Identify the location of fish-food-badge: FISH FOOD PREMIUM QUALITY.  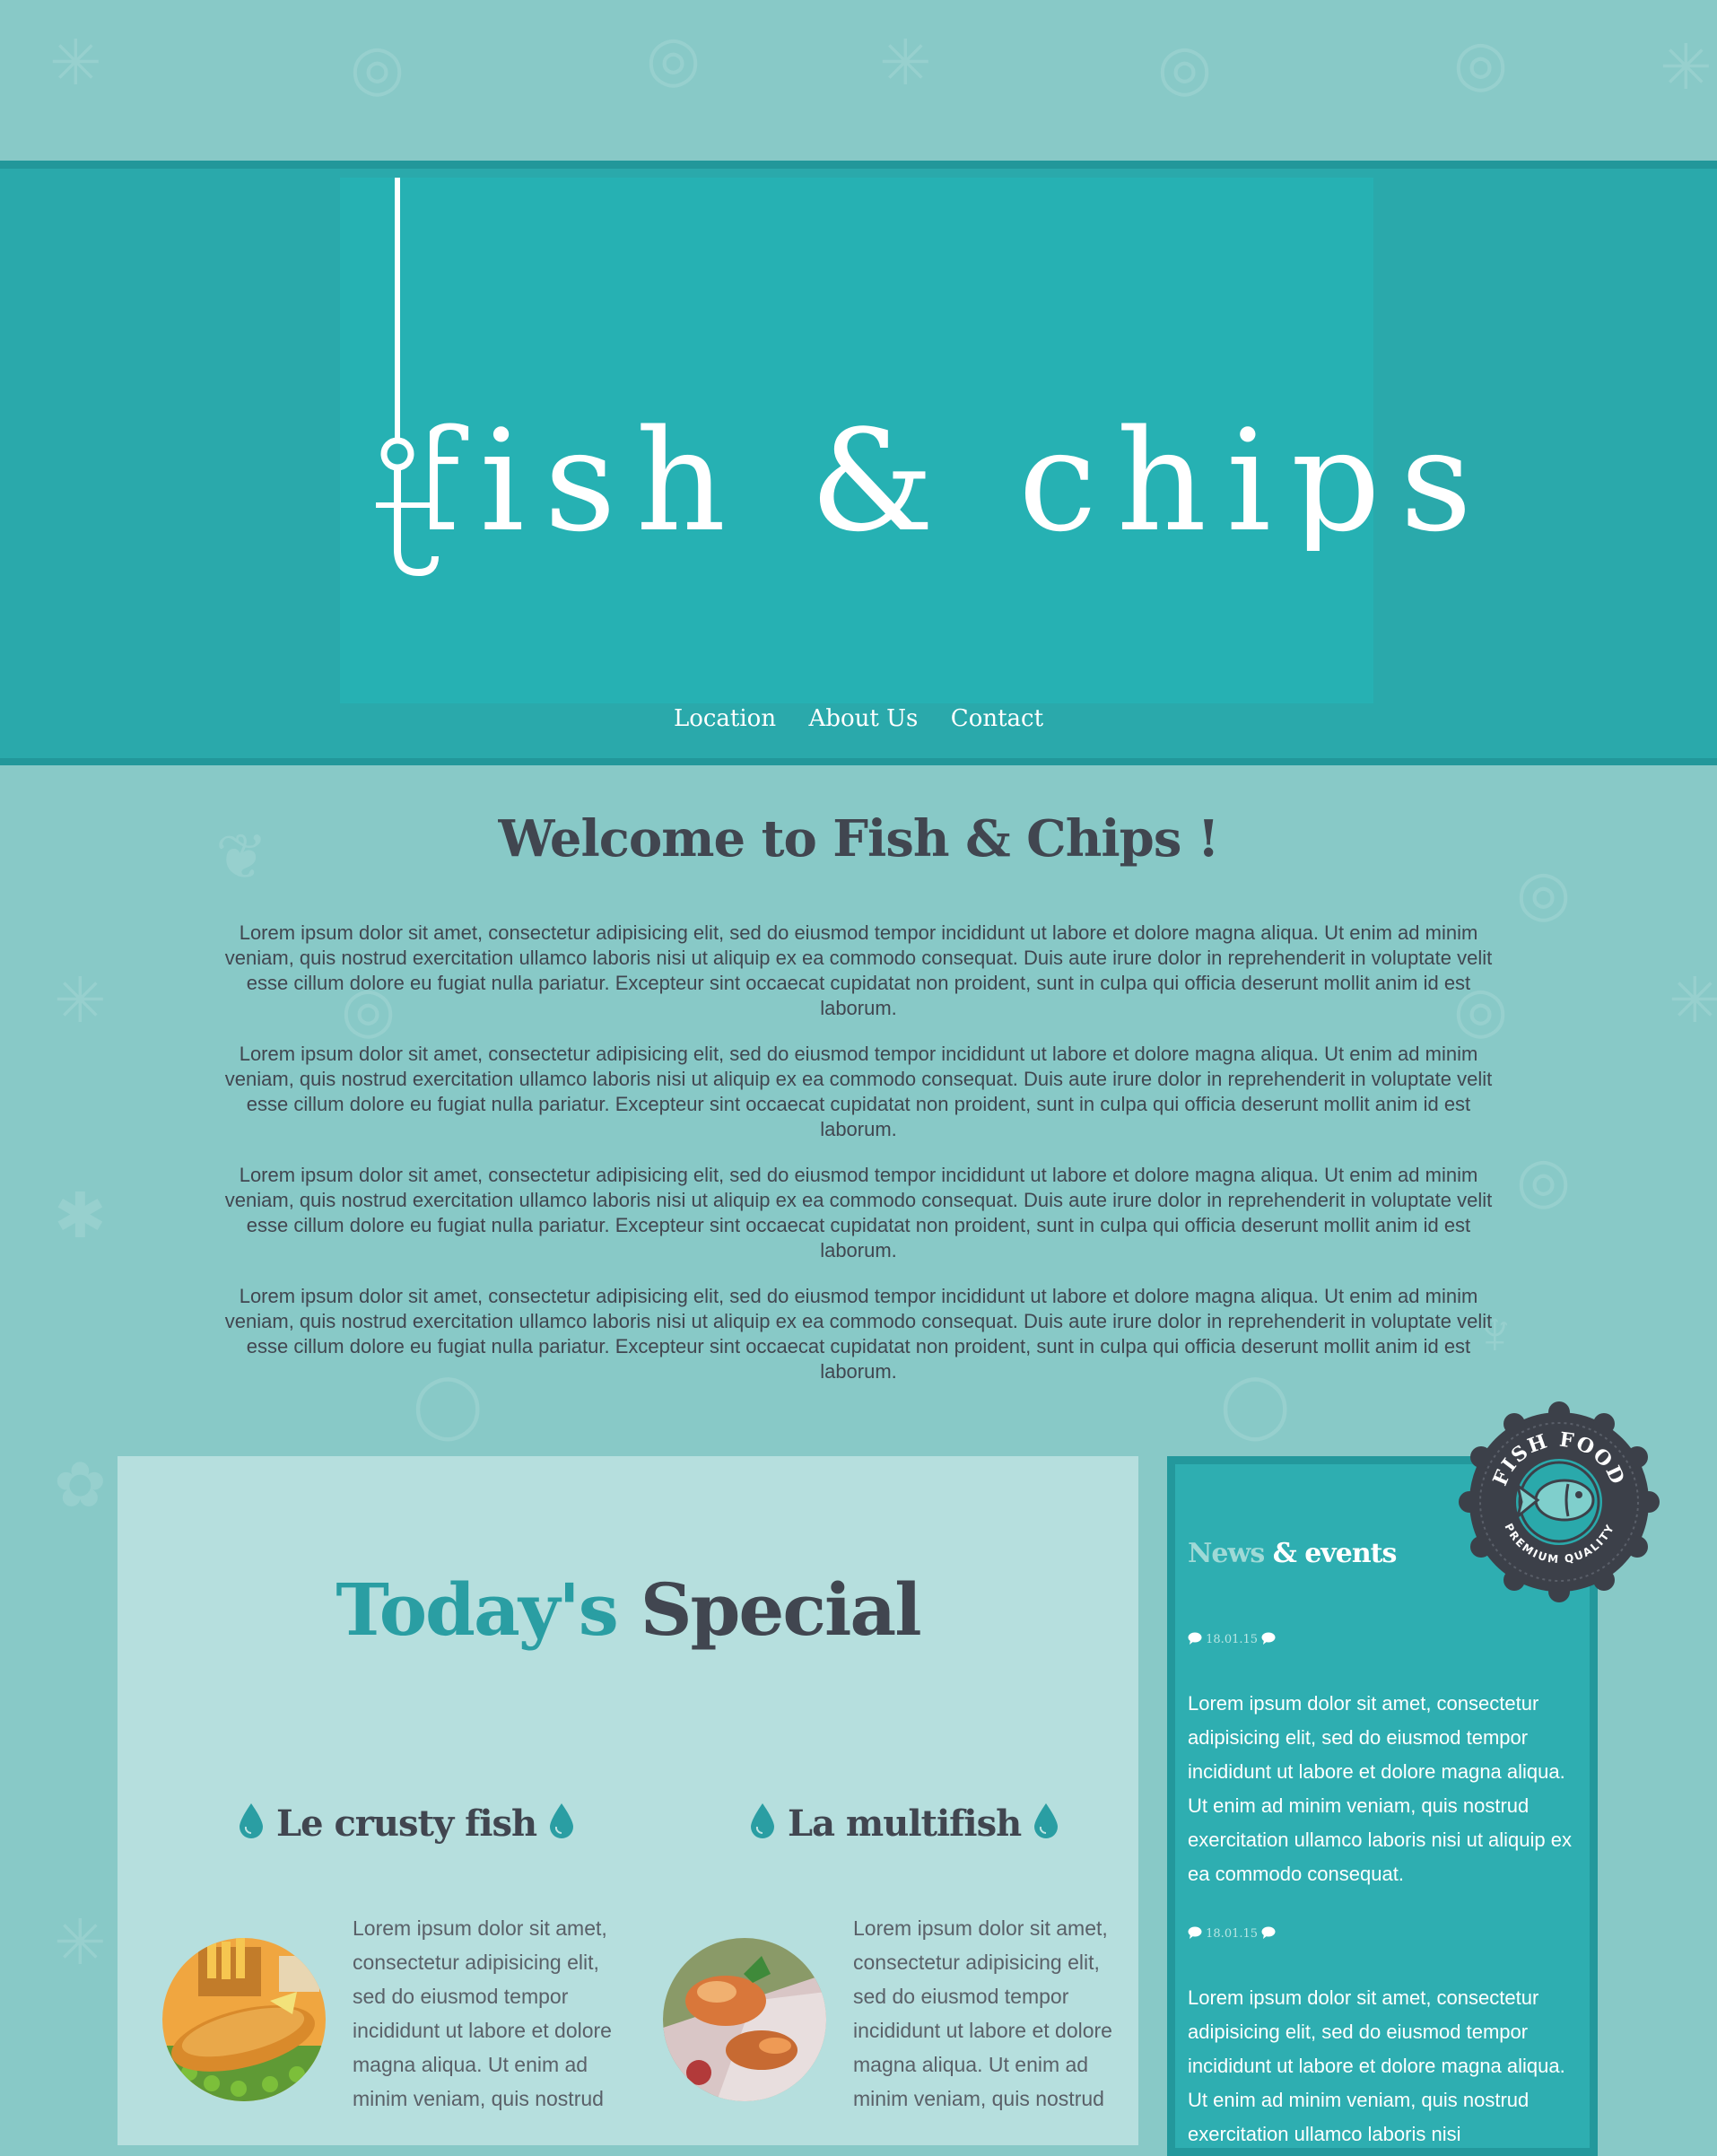
(1560, 1502).